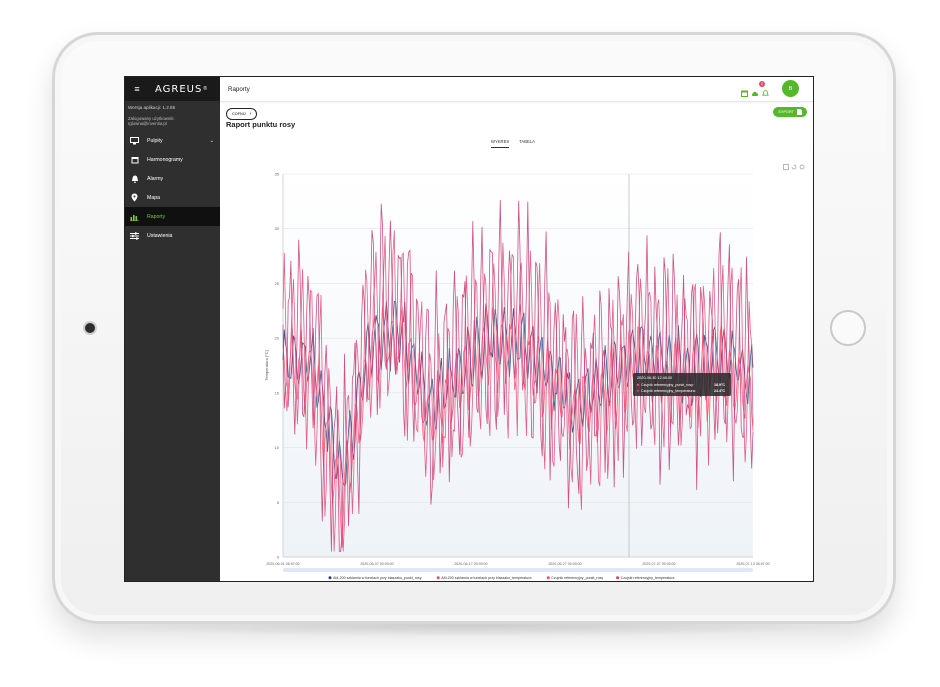  What do you see at coordinates (155, 178) in the screenshot?
I see `sidebar-item-label: Alarmy` at bounding box center [155, 178].